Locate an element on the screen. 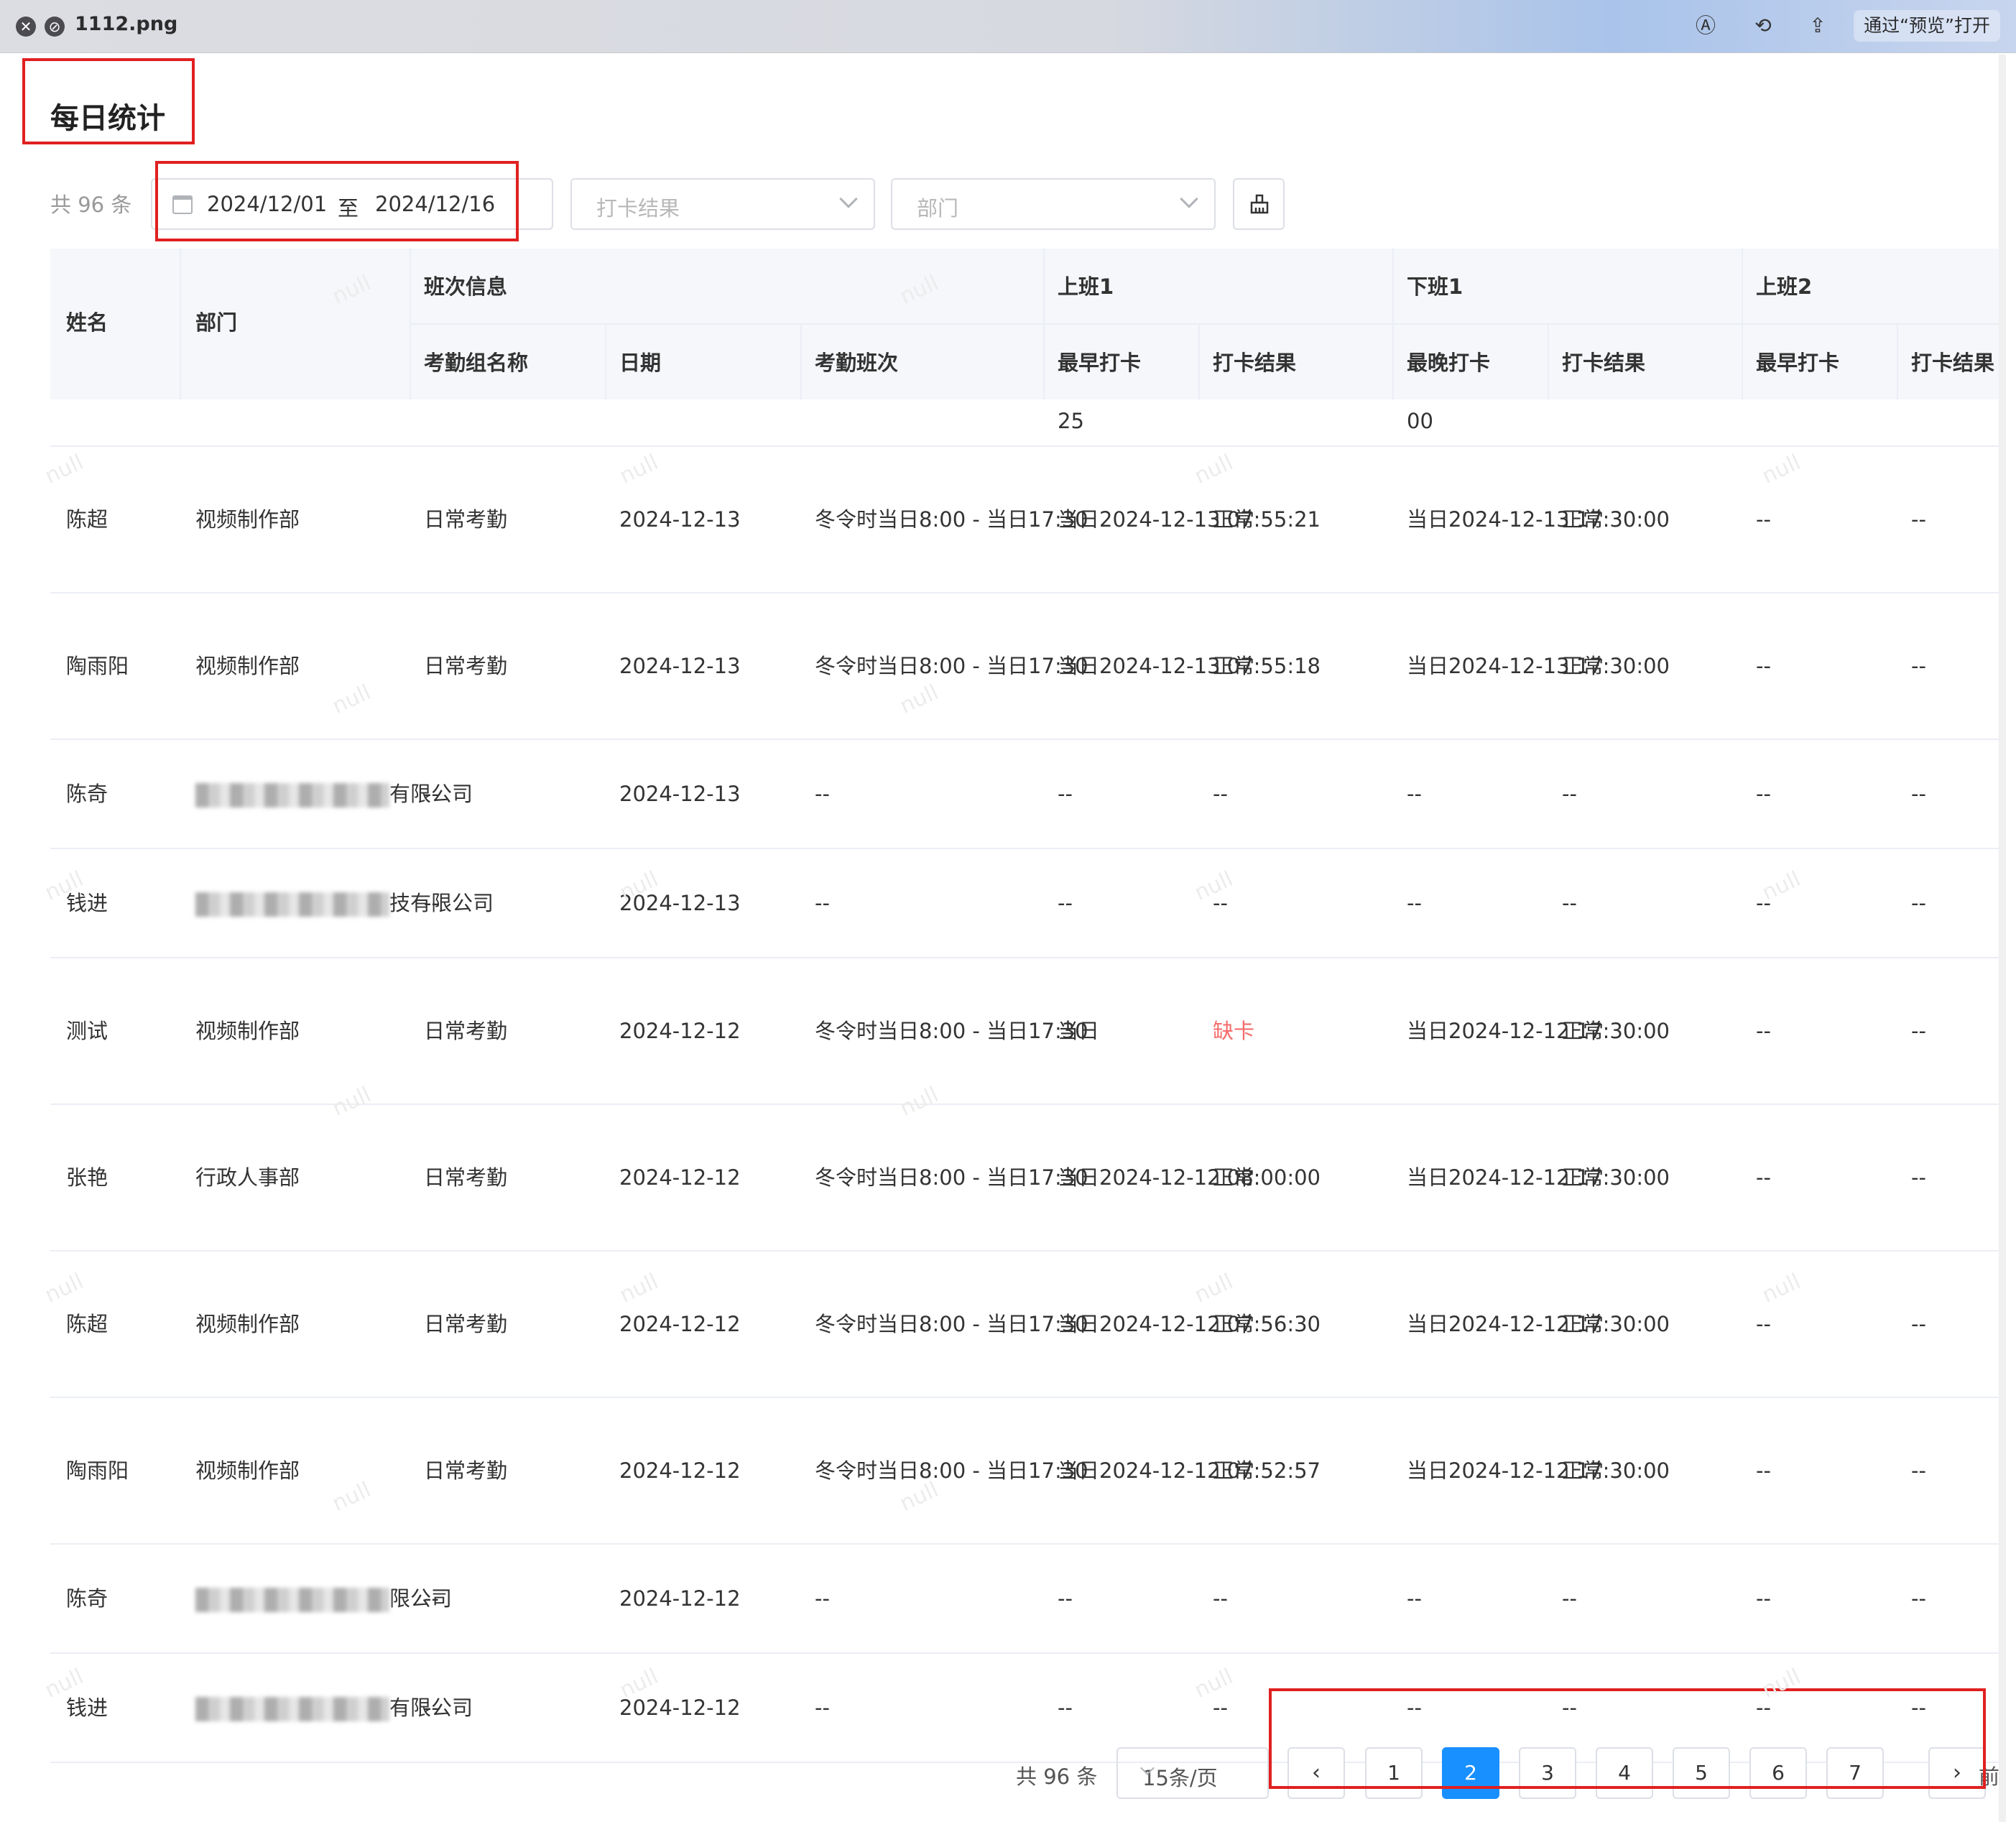 The image size is (2016, 1832). page-button-1: 1 is located at coordinates (1394, 1773).